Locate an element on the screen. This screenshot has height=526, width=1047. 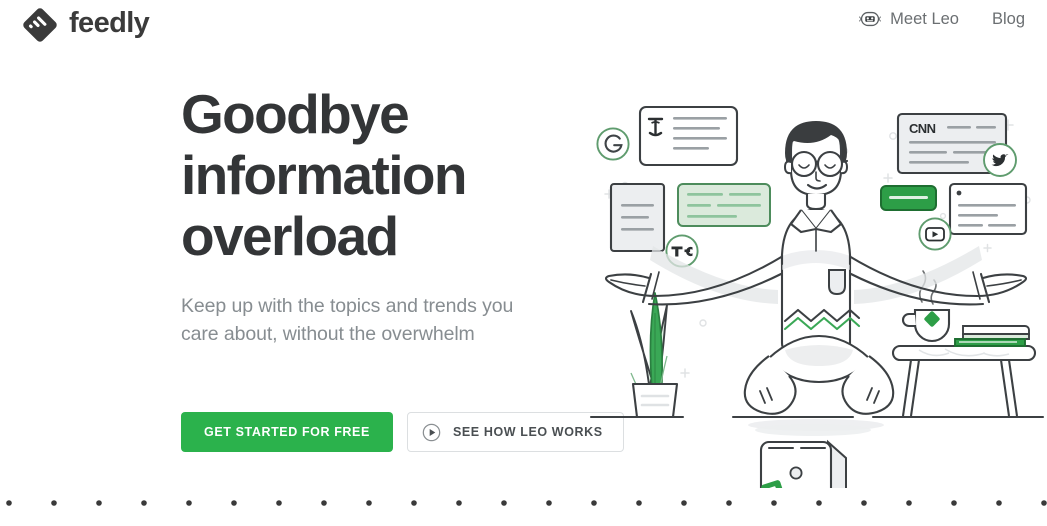
nav-item-blog-label: Blog is located at coordinates (1008, 18).